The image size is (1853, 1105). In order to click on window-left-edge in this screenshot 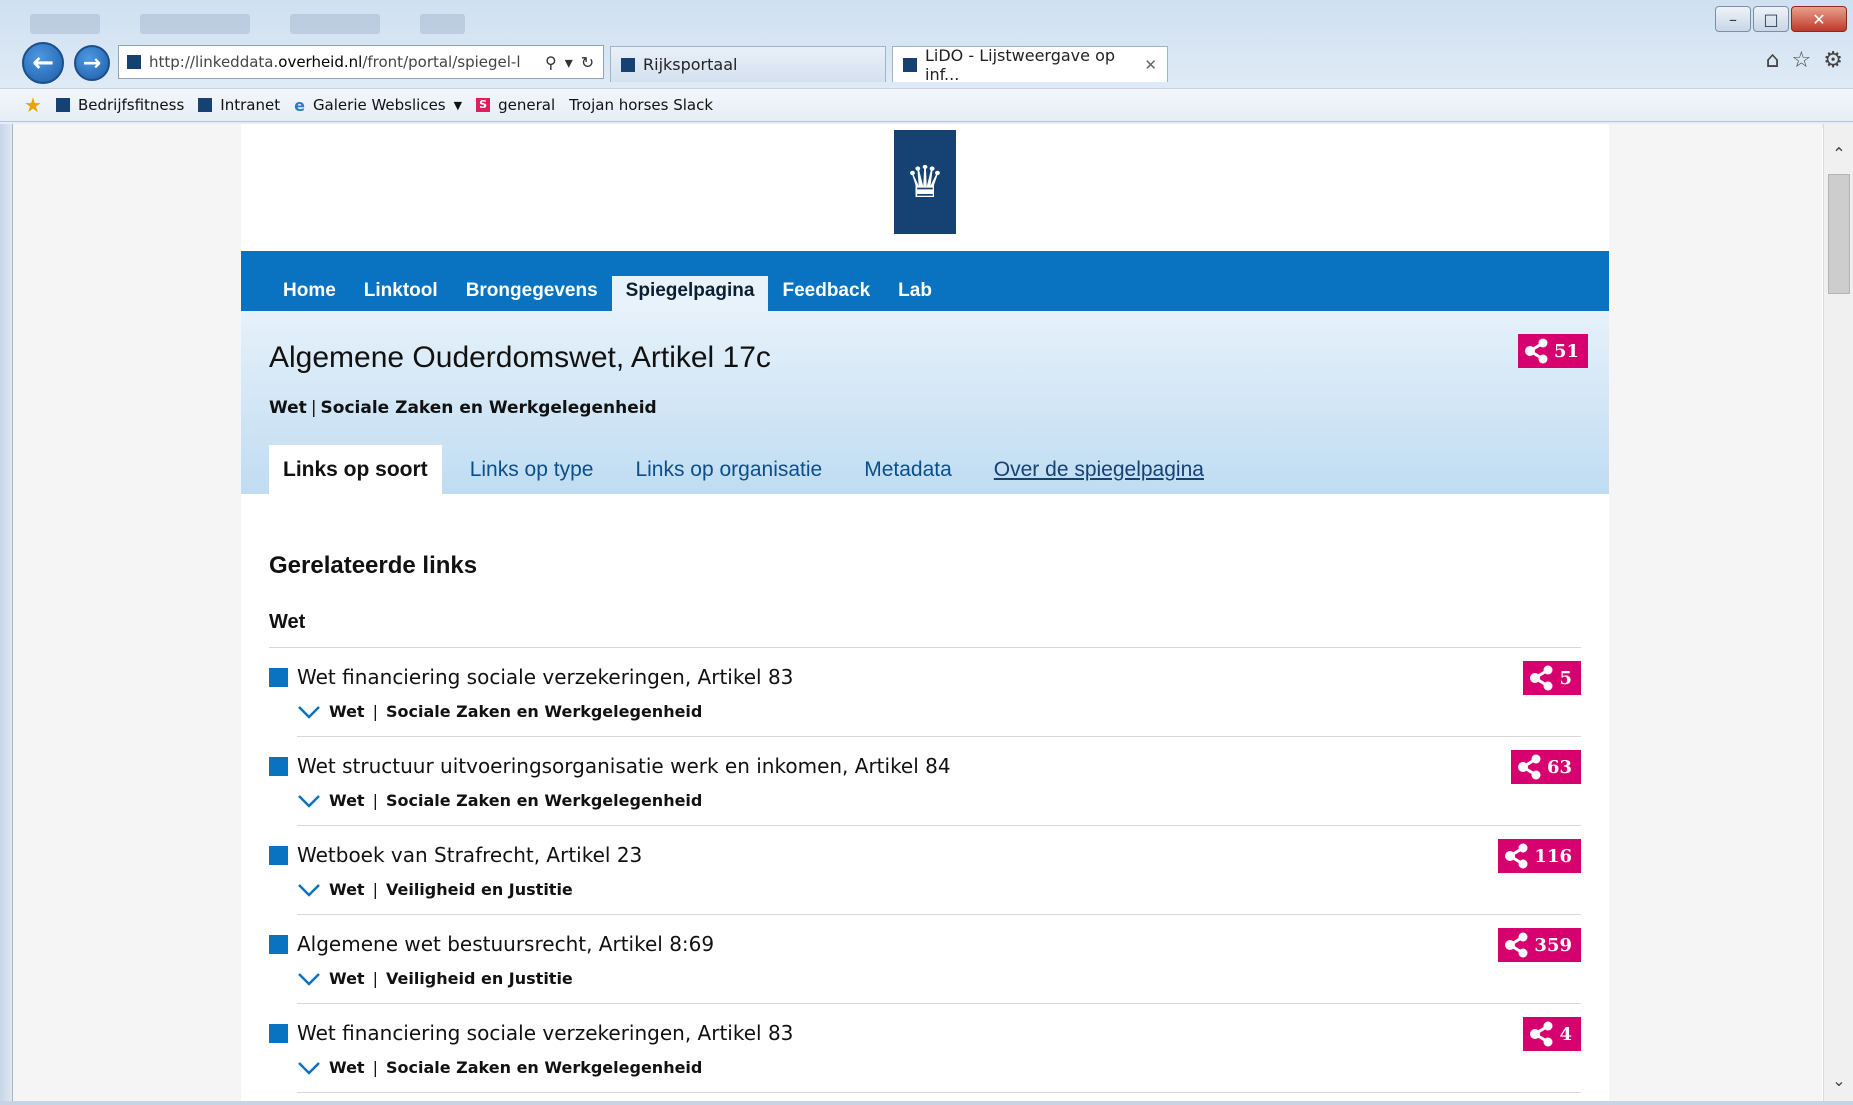, I will do `click(6, 614)`.